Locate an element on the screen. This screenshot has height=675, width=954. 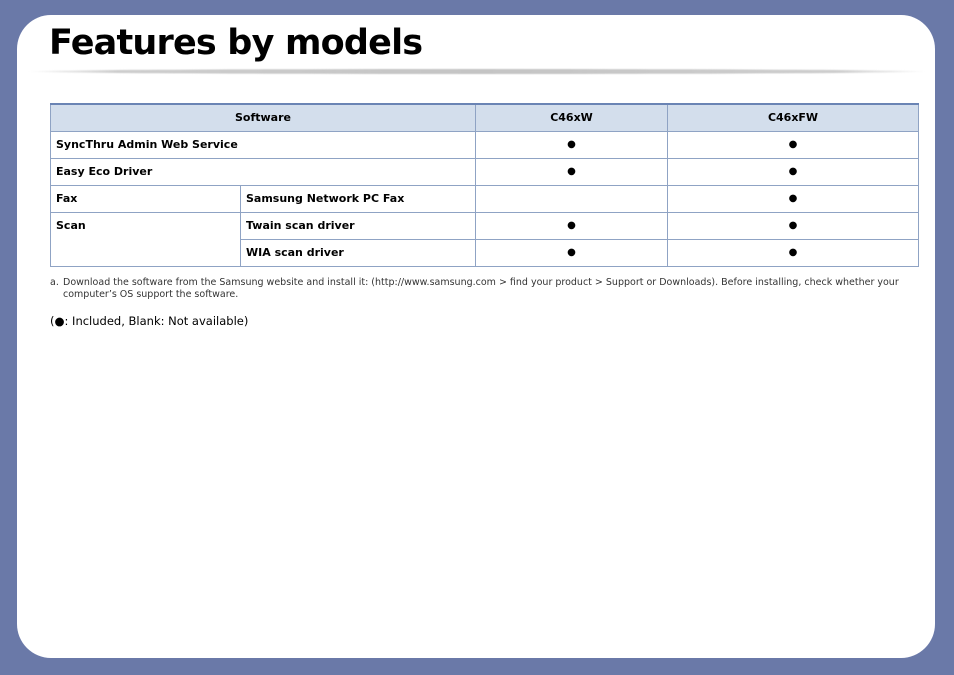
table-row: Fax Samsung Network PC Fax ● is located at coordinates (484, 198).